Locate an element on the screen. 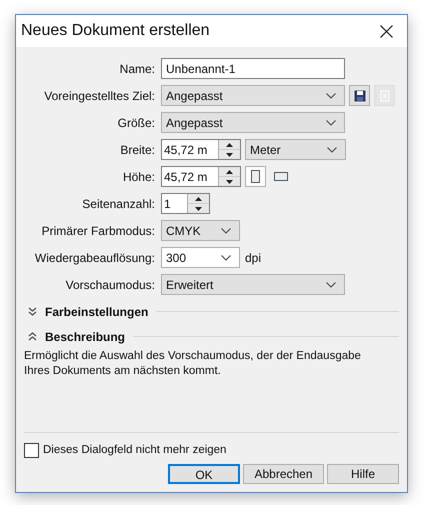 This screenshot has width=426, height=505. dropdown: 300 is located at coordinates (200, 257).